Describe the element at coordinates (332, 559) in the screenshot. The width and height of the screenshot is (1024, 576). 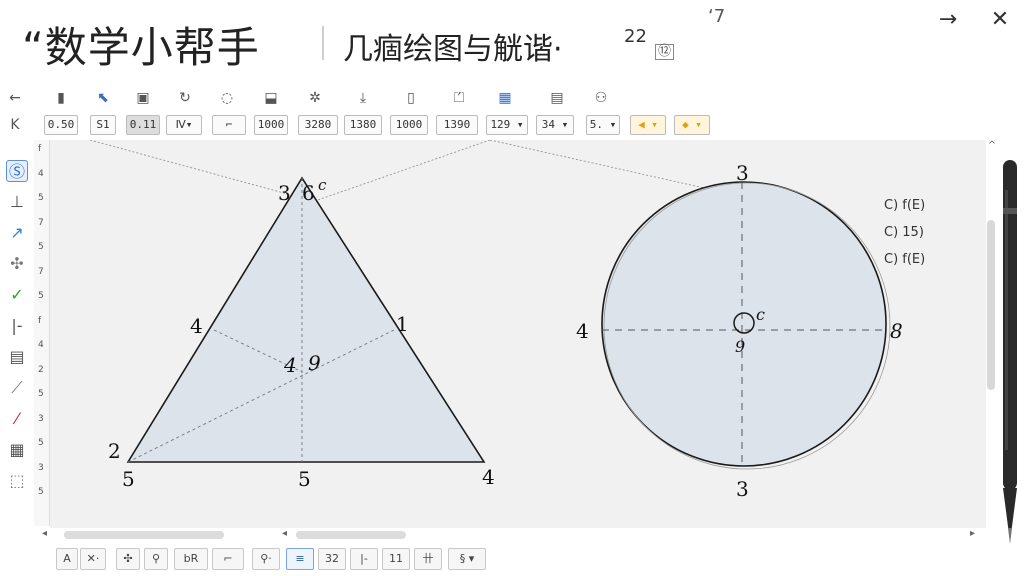
I see `size-field: 32` at that location.